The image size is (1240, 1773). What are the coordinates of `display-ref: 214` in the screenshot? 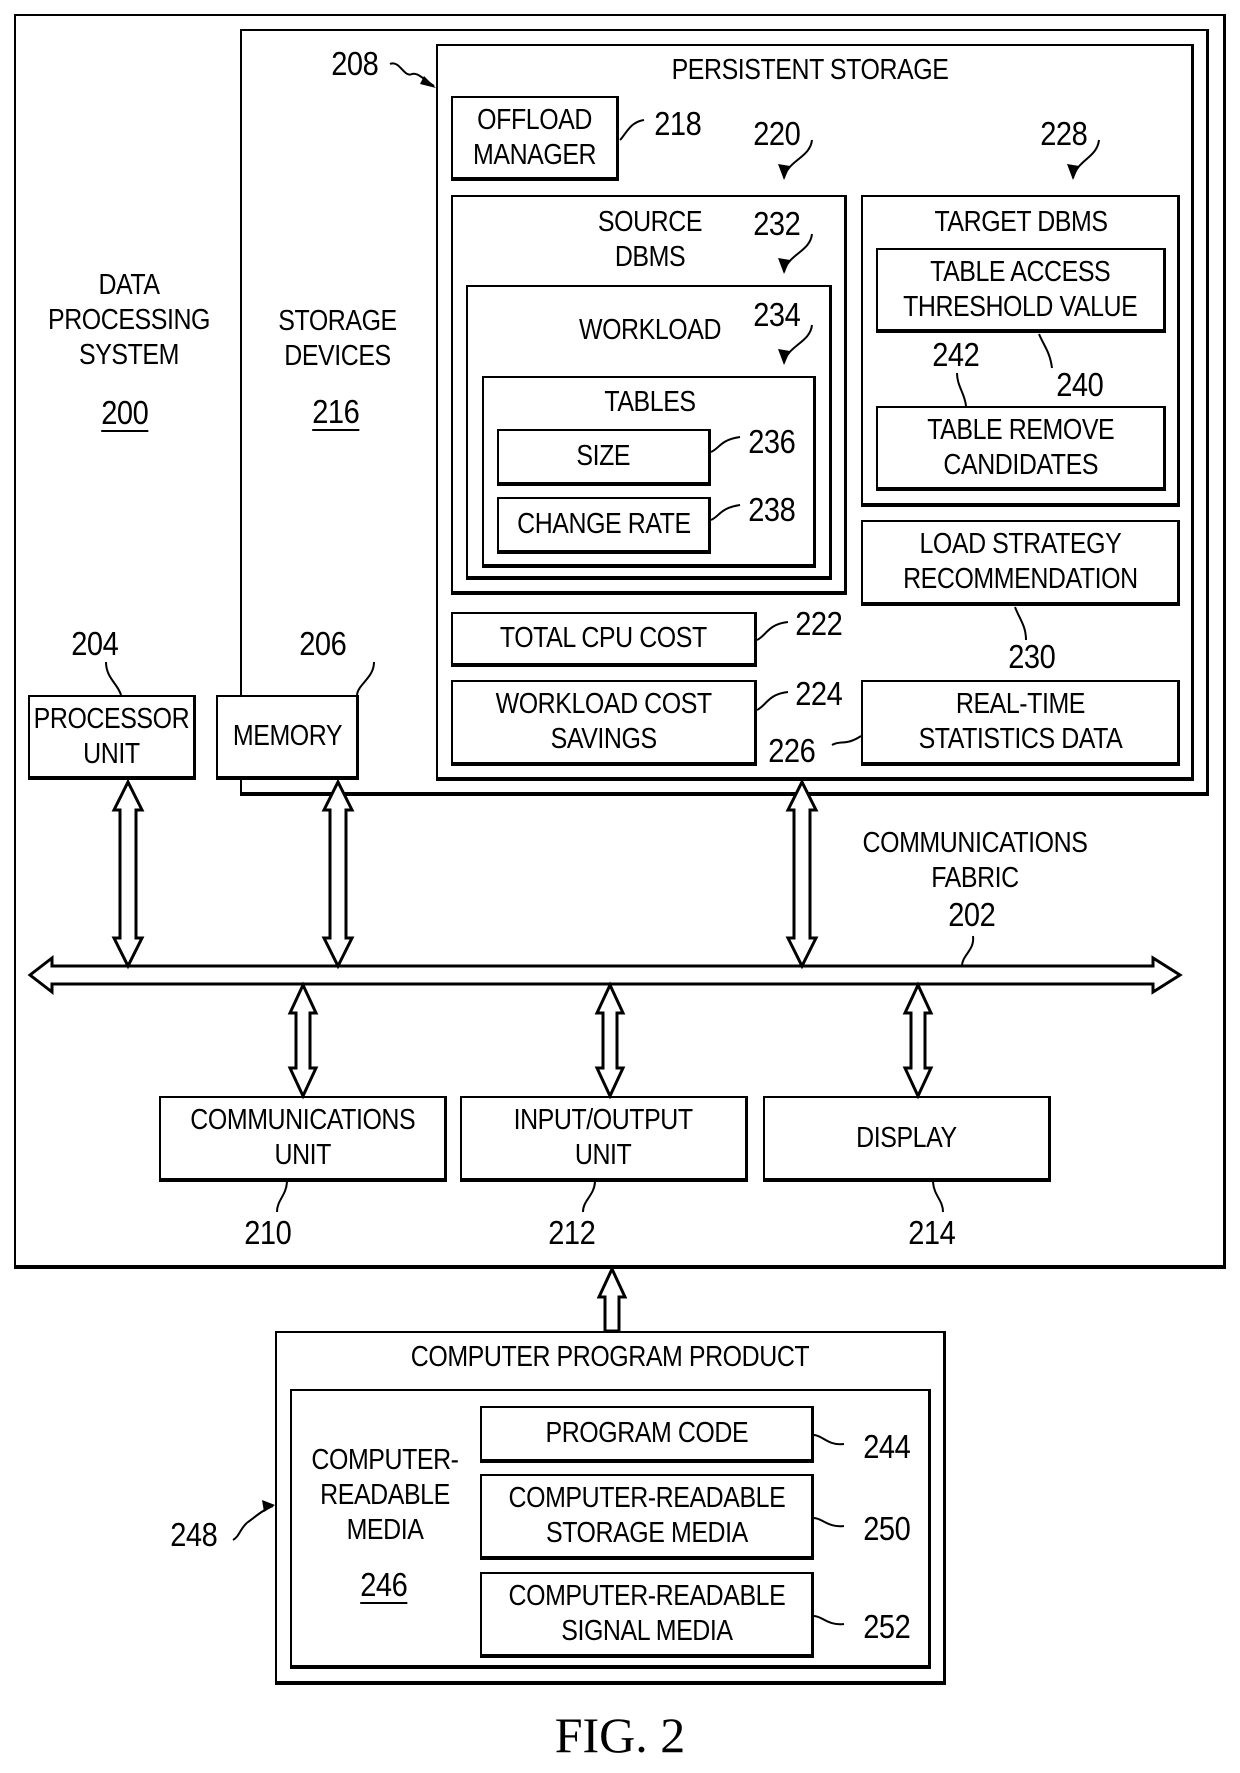 It's located at (932, 1232).